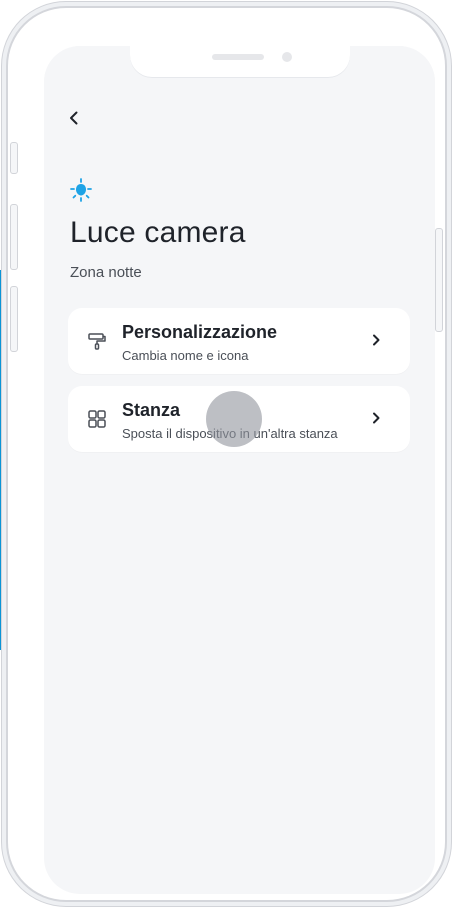 The width and height of the screenshot is (453, 908). I want to click on chevron-left-icon, so click(74, 118).